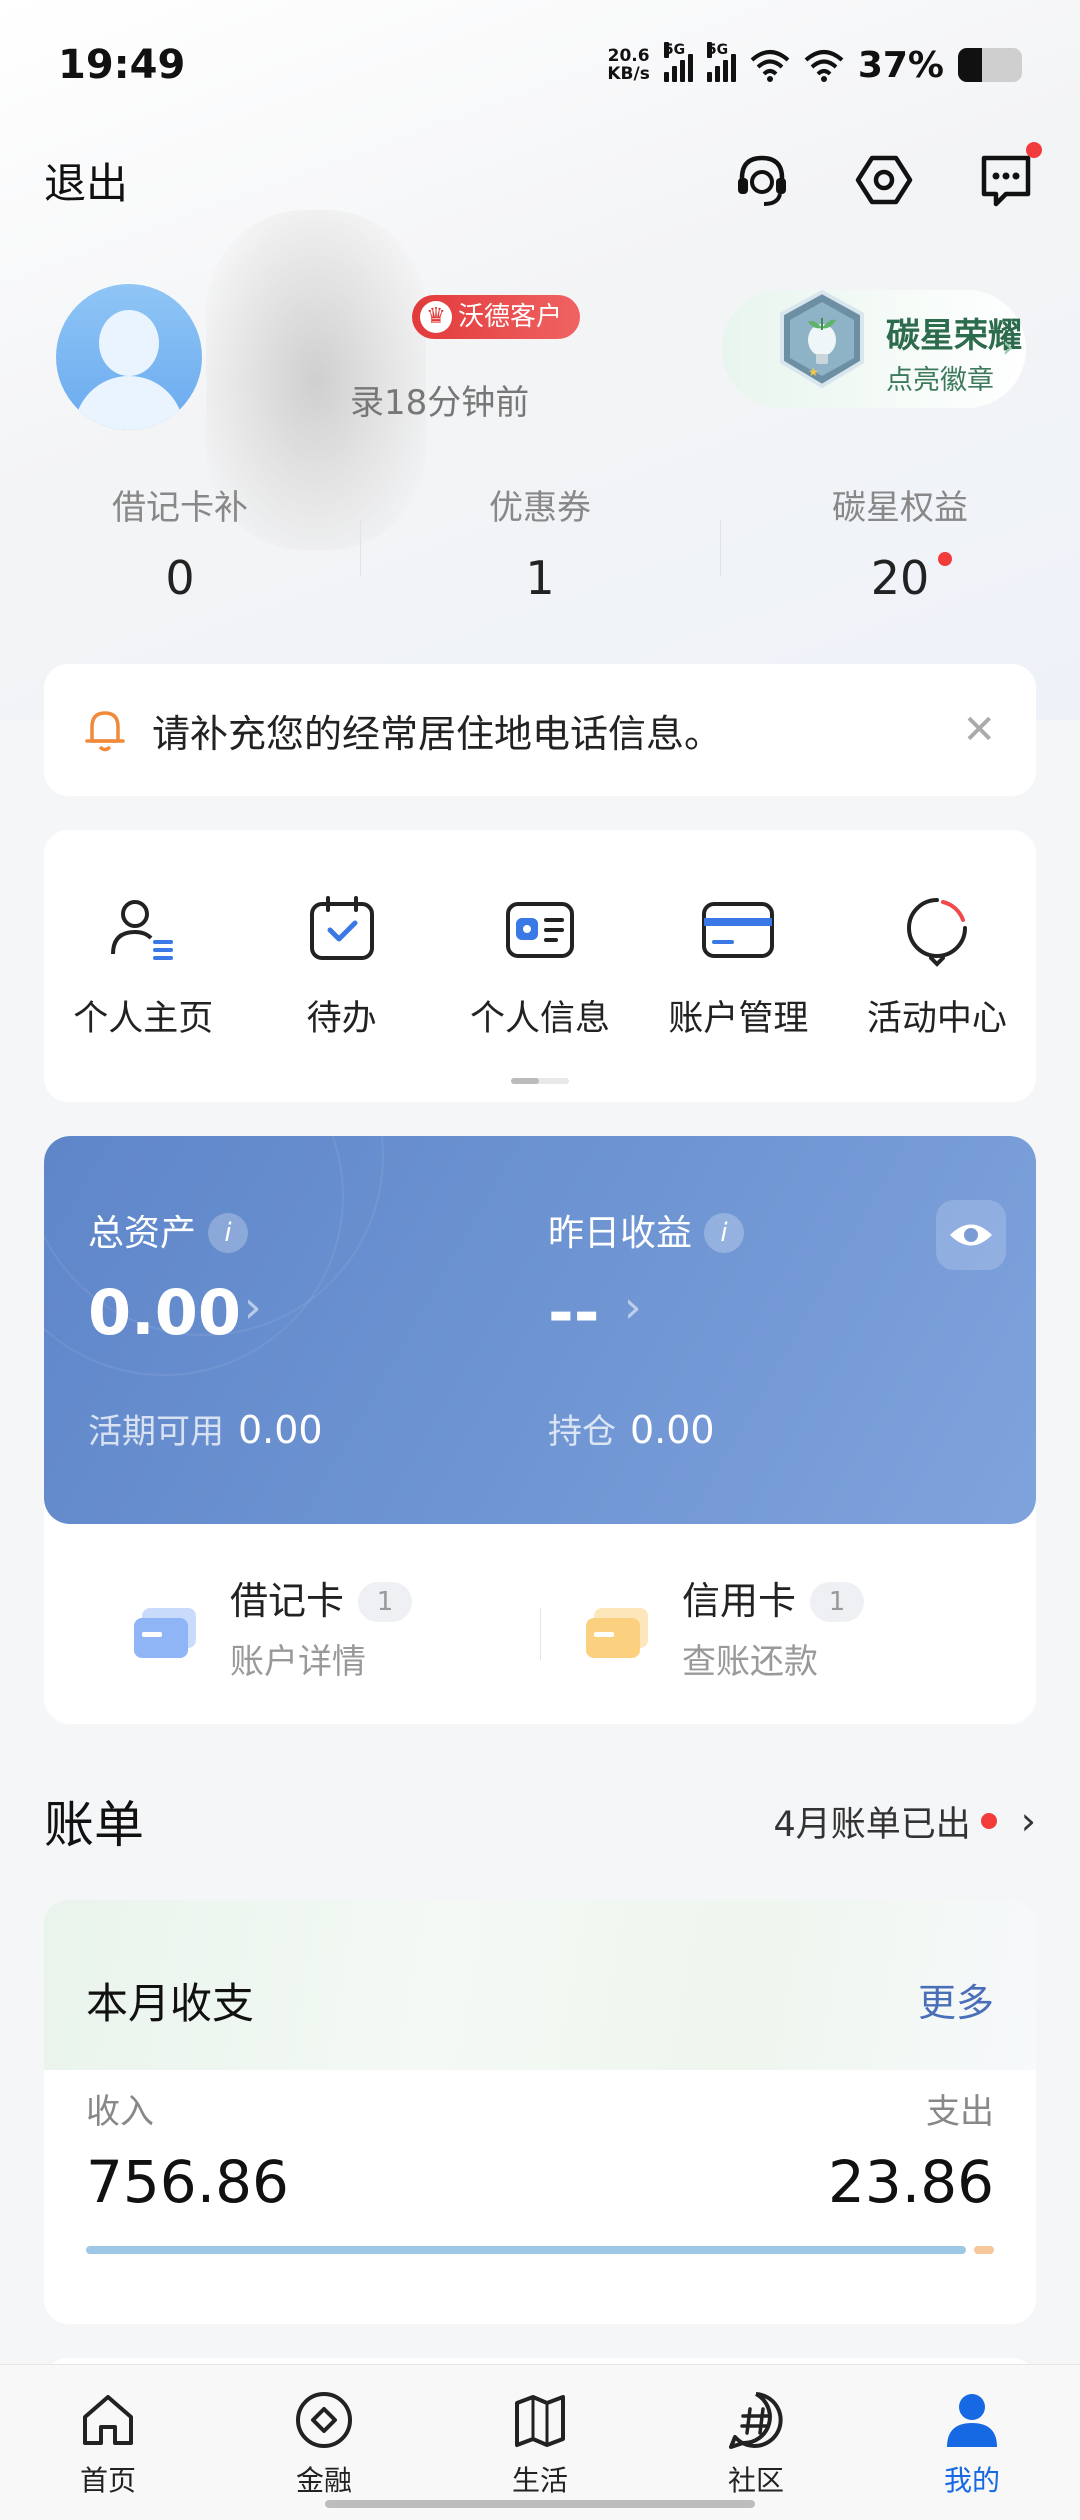 The image size is (1080, 2520). I want to click on card-name: 信用卡 1, so click(773, 1597).